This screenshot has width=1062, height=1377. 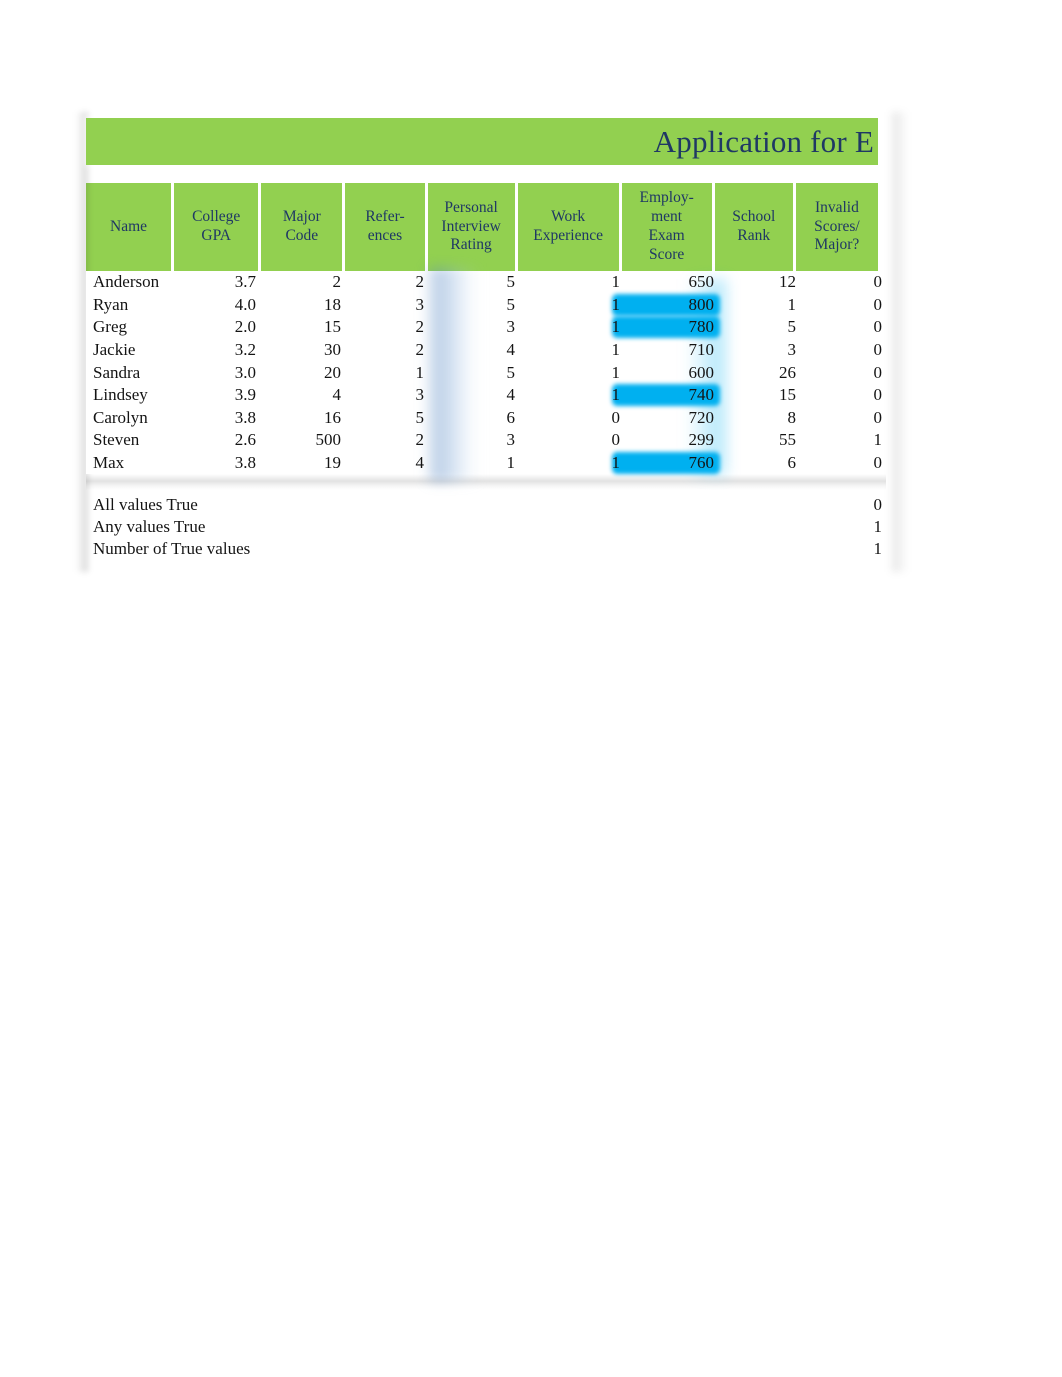 I want to click on cell-major-code: 19, so click(x=302, y=463).